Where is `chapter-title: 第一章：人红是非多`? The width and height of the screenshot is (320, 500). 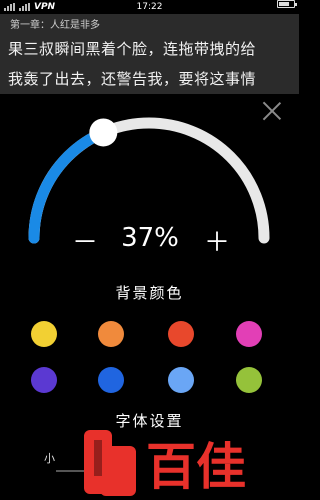
chapter-title: 第一章：人红是非多 is located at coordinates (55, 25).